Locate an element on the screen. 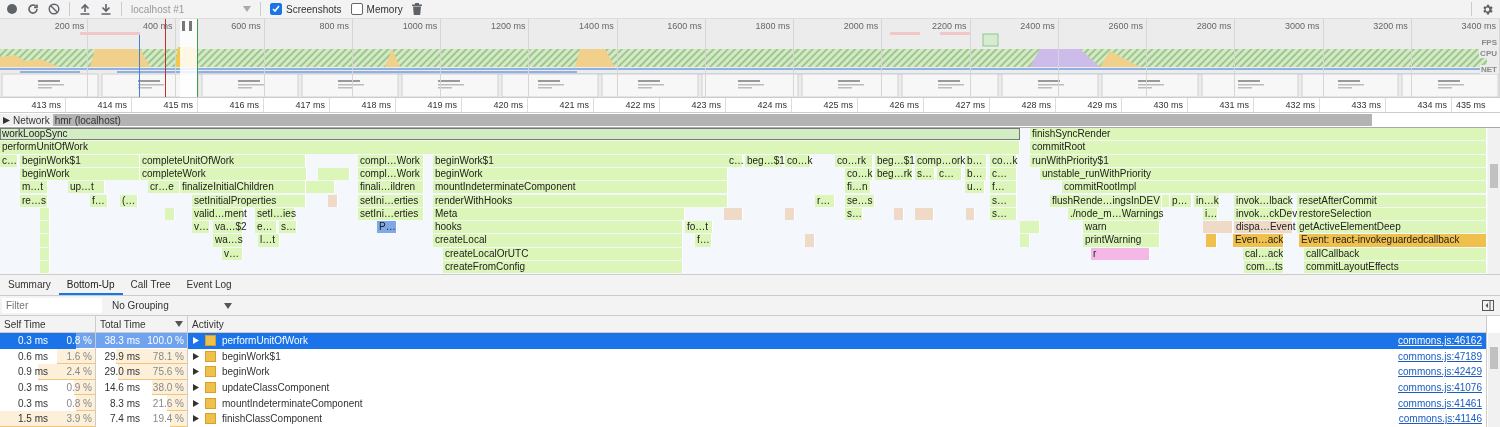 The height and width of the screenshot is (427, 1500). flame-block: fi…n is located at coordinates (858, 187).